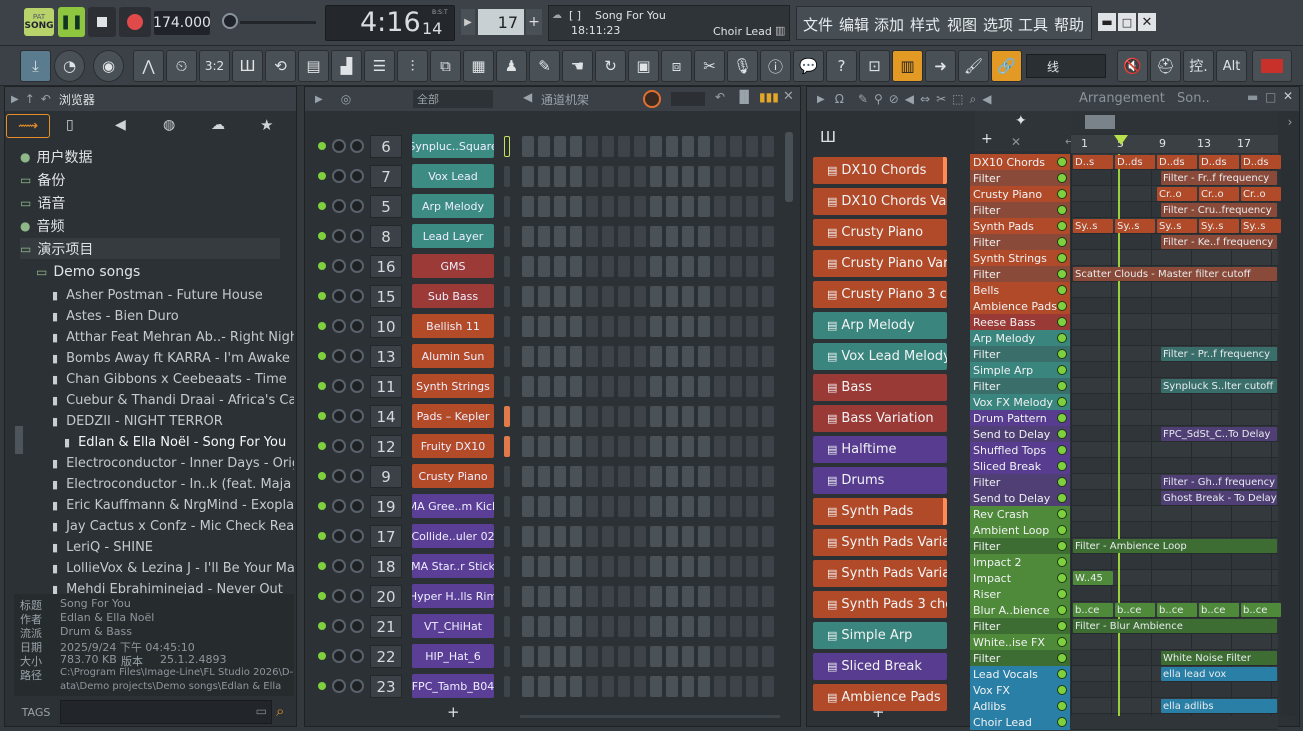 The width and height of the screenshot is (1303, 731). Describe the element at coordinates (880, 201) in the screenshot. I see `pattern-item: ▤DX10 Chords Variation` at that location.